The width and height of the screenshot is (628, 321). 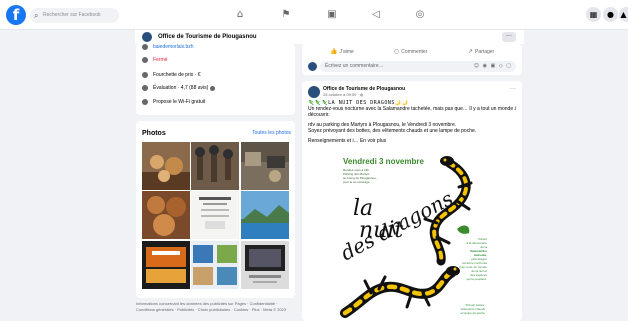 I want to click on megaphone-icon: ◁, so click(x=376, y=15).